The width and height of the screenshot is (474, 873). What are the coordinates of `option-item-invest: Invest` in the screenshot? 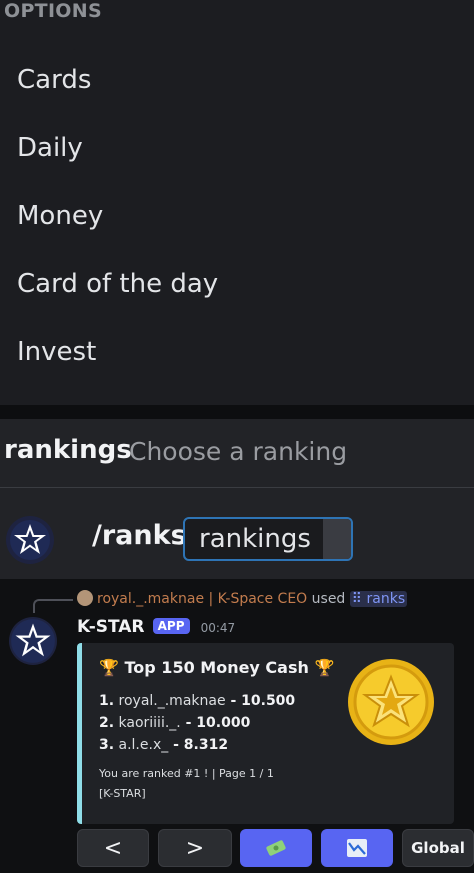 It's located at (56, 352).